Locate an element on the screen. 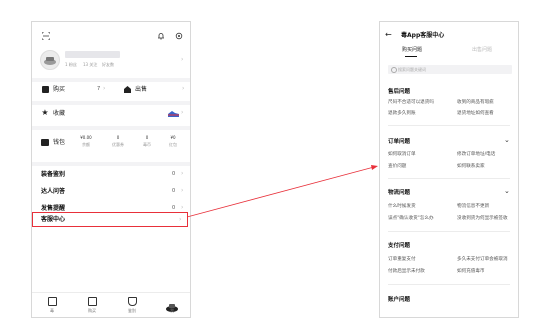 The image size is (554, 328). tab-purchase-issues: 购买问题 is located at coordinates (412, 50).